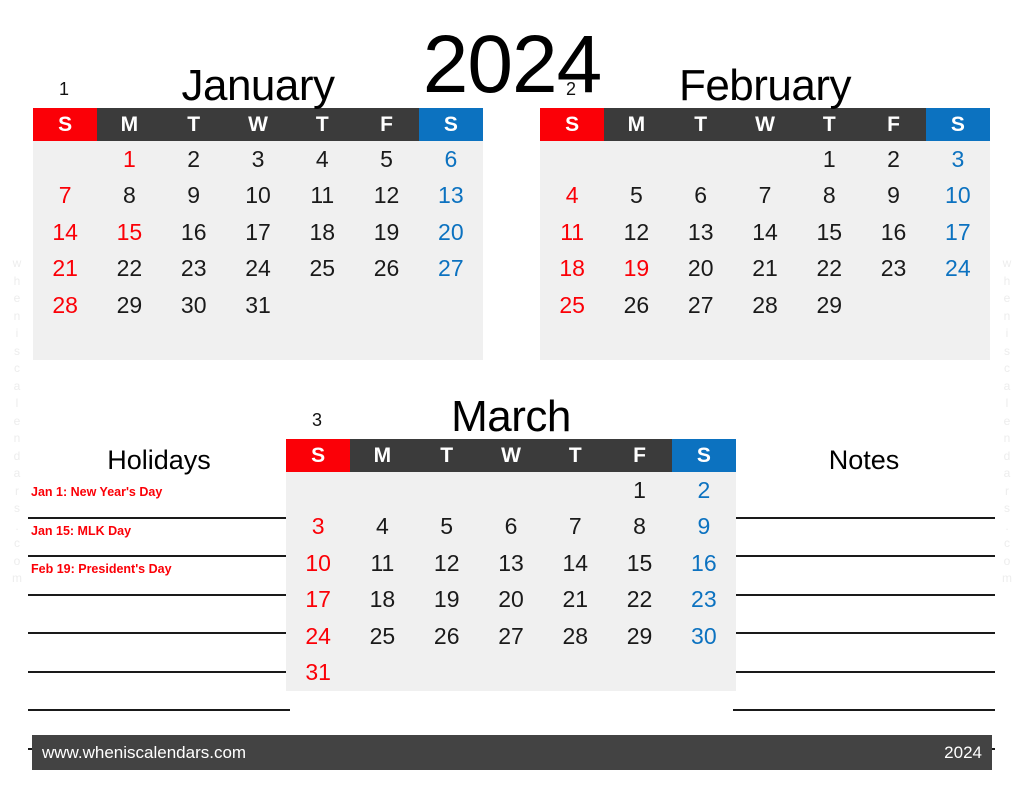 The height and width of the screenshot is (792, 1024). Describe the element at coordinates (144, 752) in the screenshot. I see `footer-website-url: www.wheniscalendars.com` at that location.